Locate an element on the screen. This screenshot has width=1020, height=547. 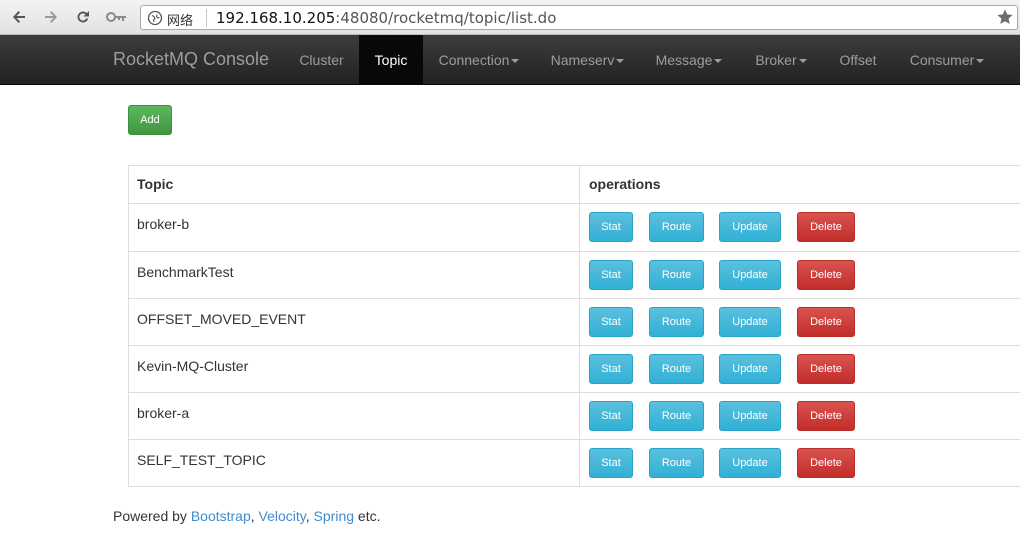
topic-name: SELF_TEST_TOPIC is located at coordinates (201, 460).